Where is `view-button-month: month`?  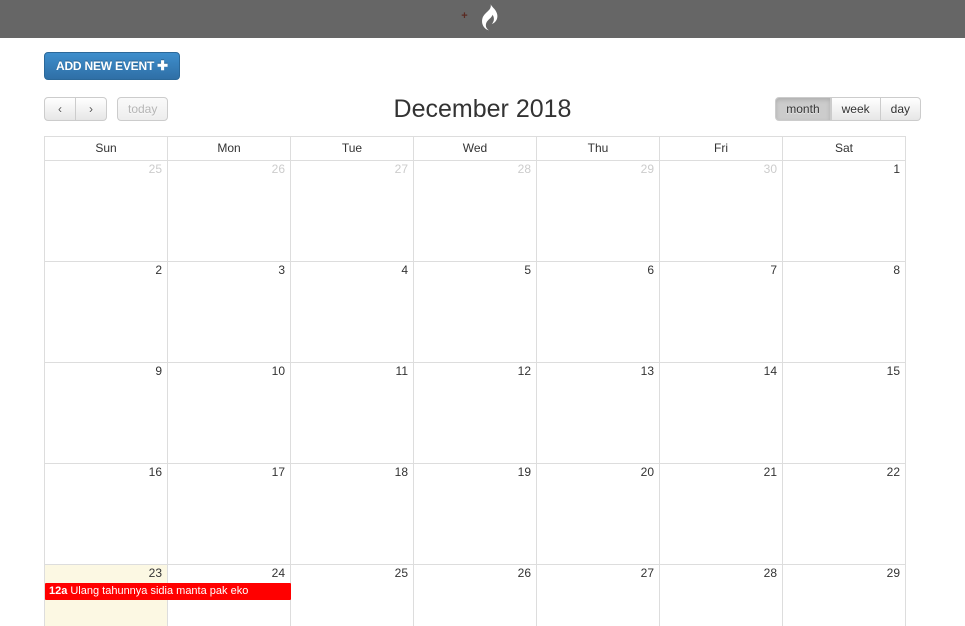
view-button-month: month is located at coordinates (803, 109).